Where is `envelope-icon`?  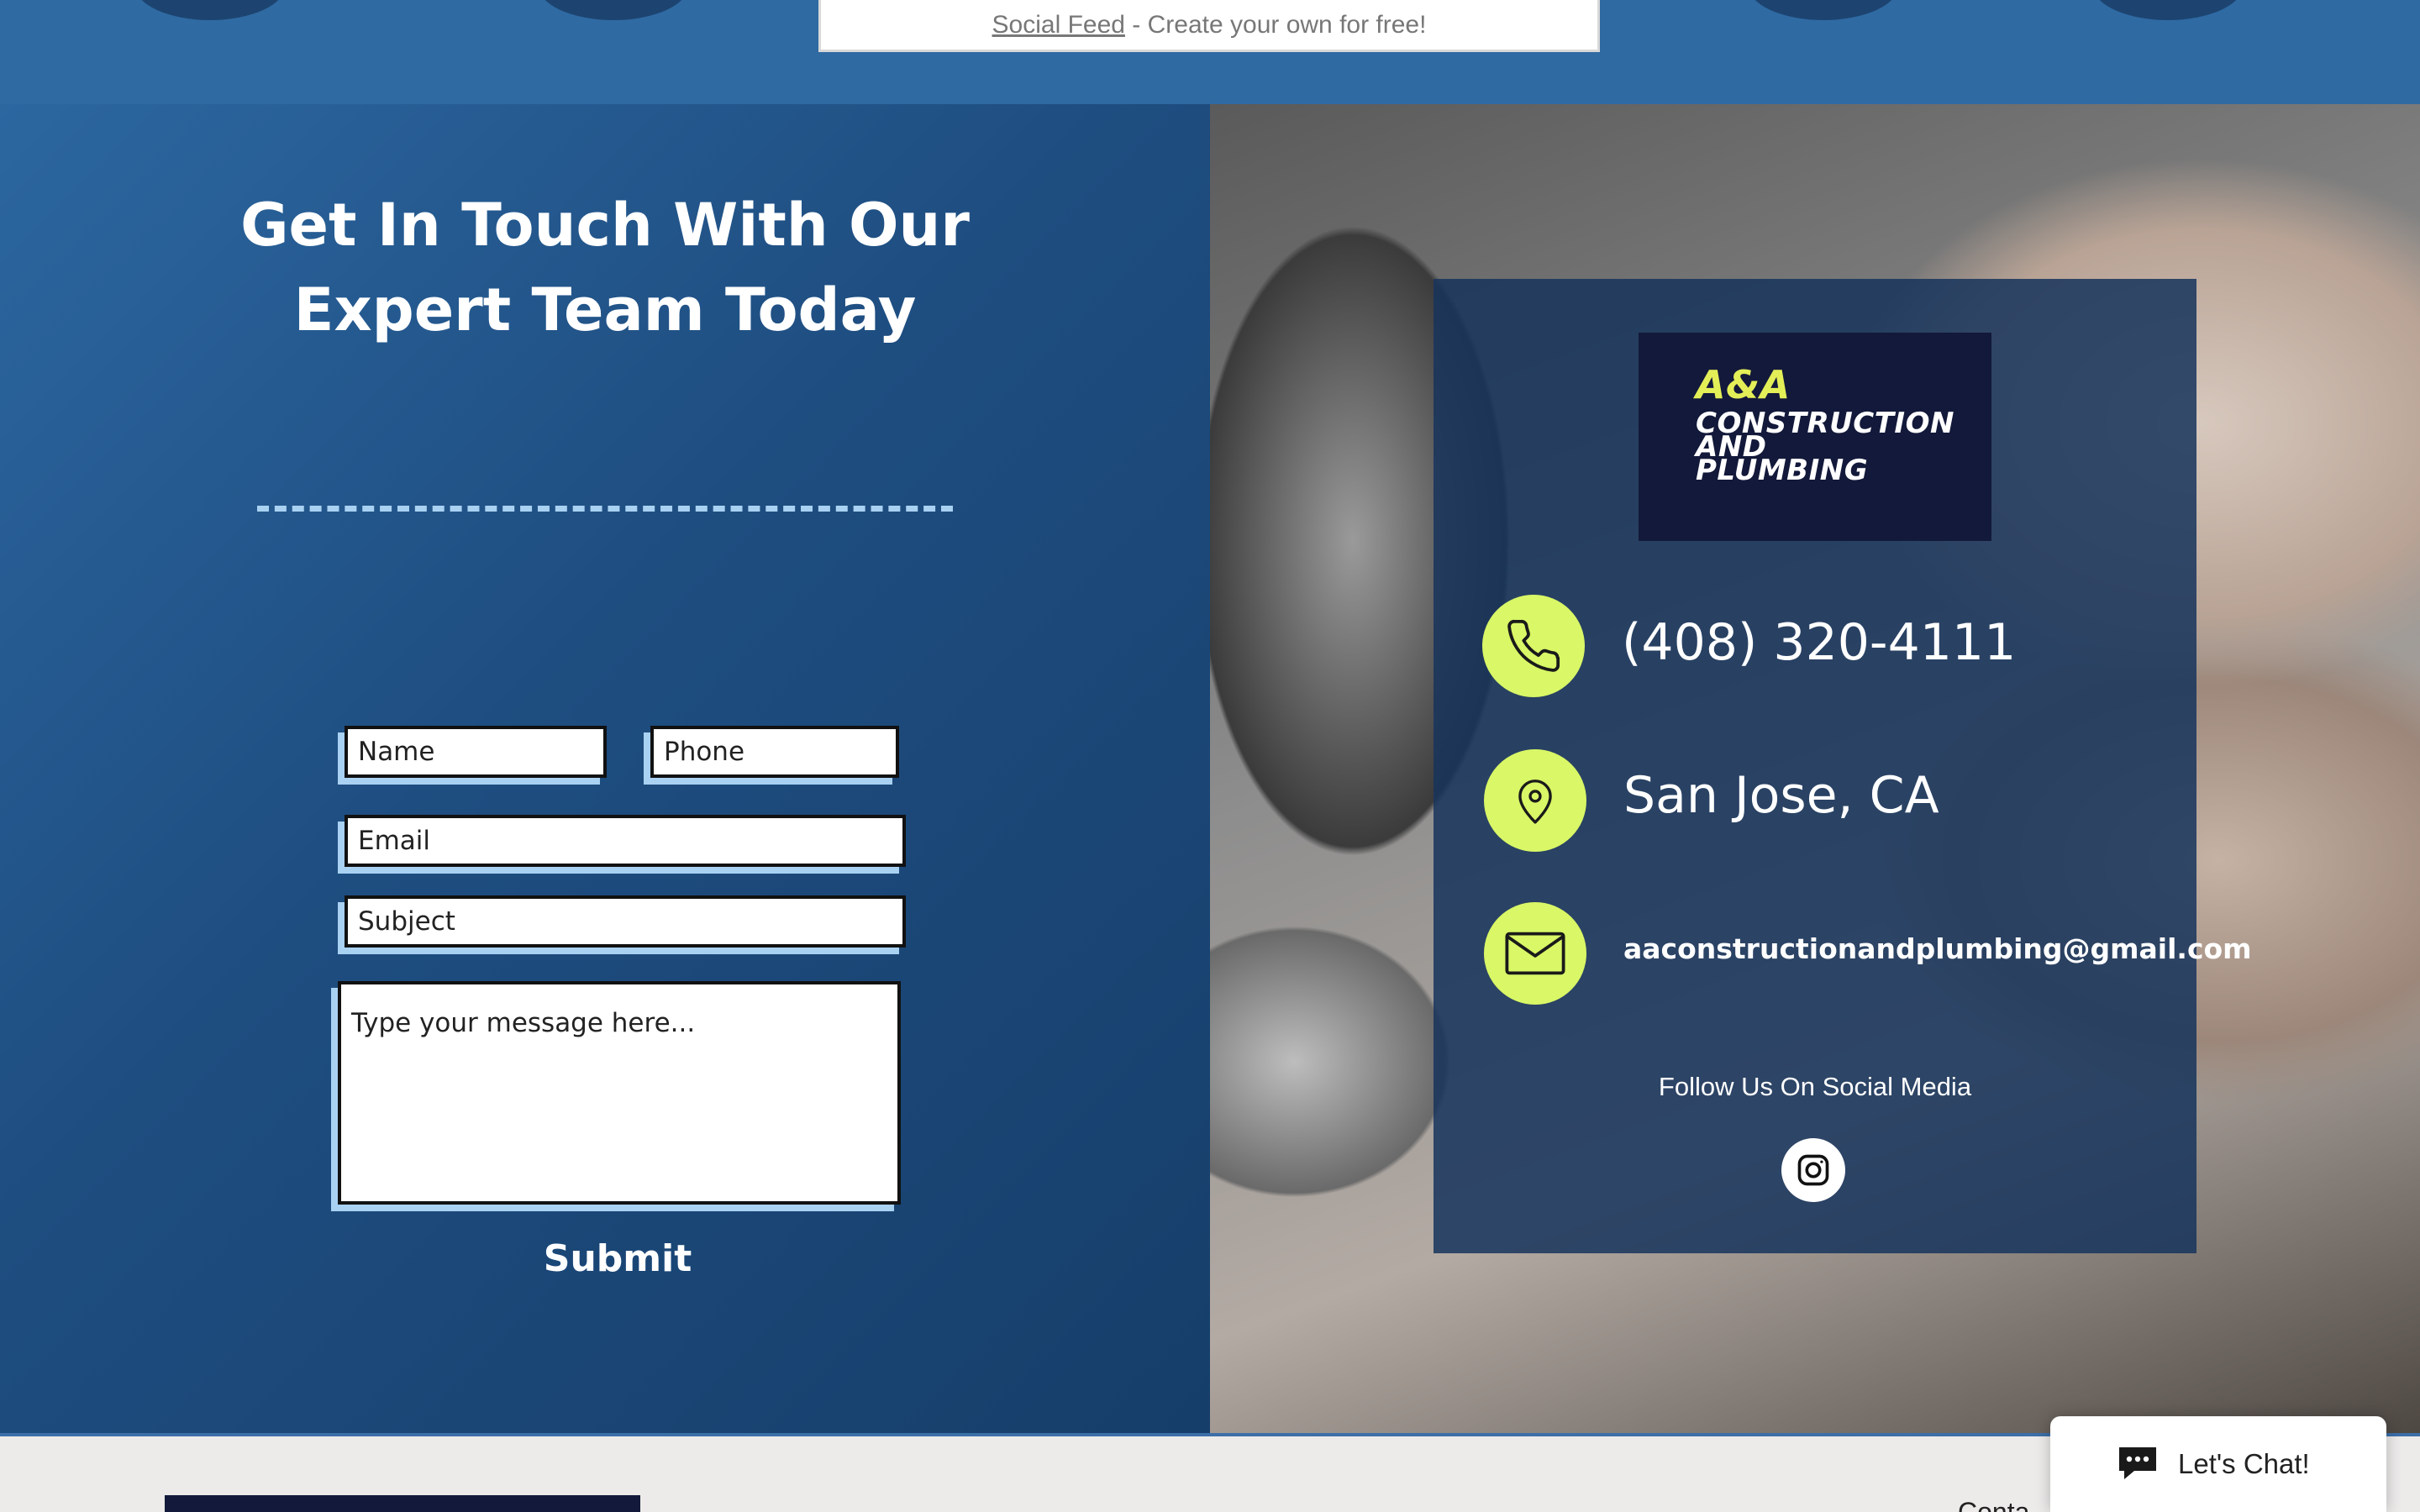
envelope-icon is located at coordinates (1535, 953).